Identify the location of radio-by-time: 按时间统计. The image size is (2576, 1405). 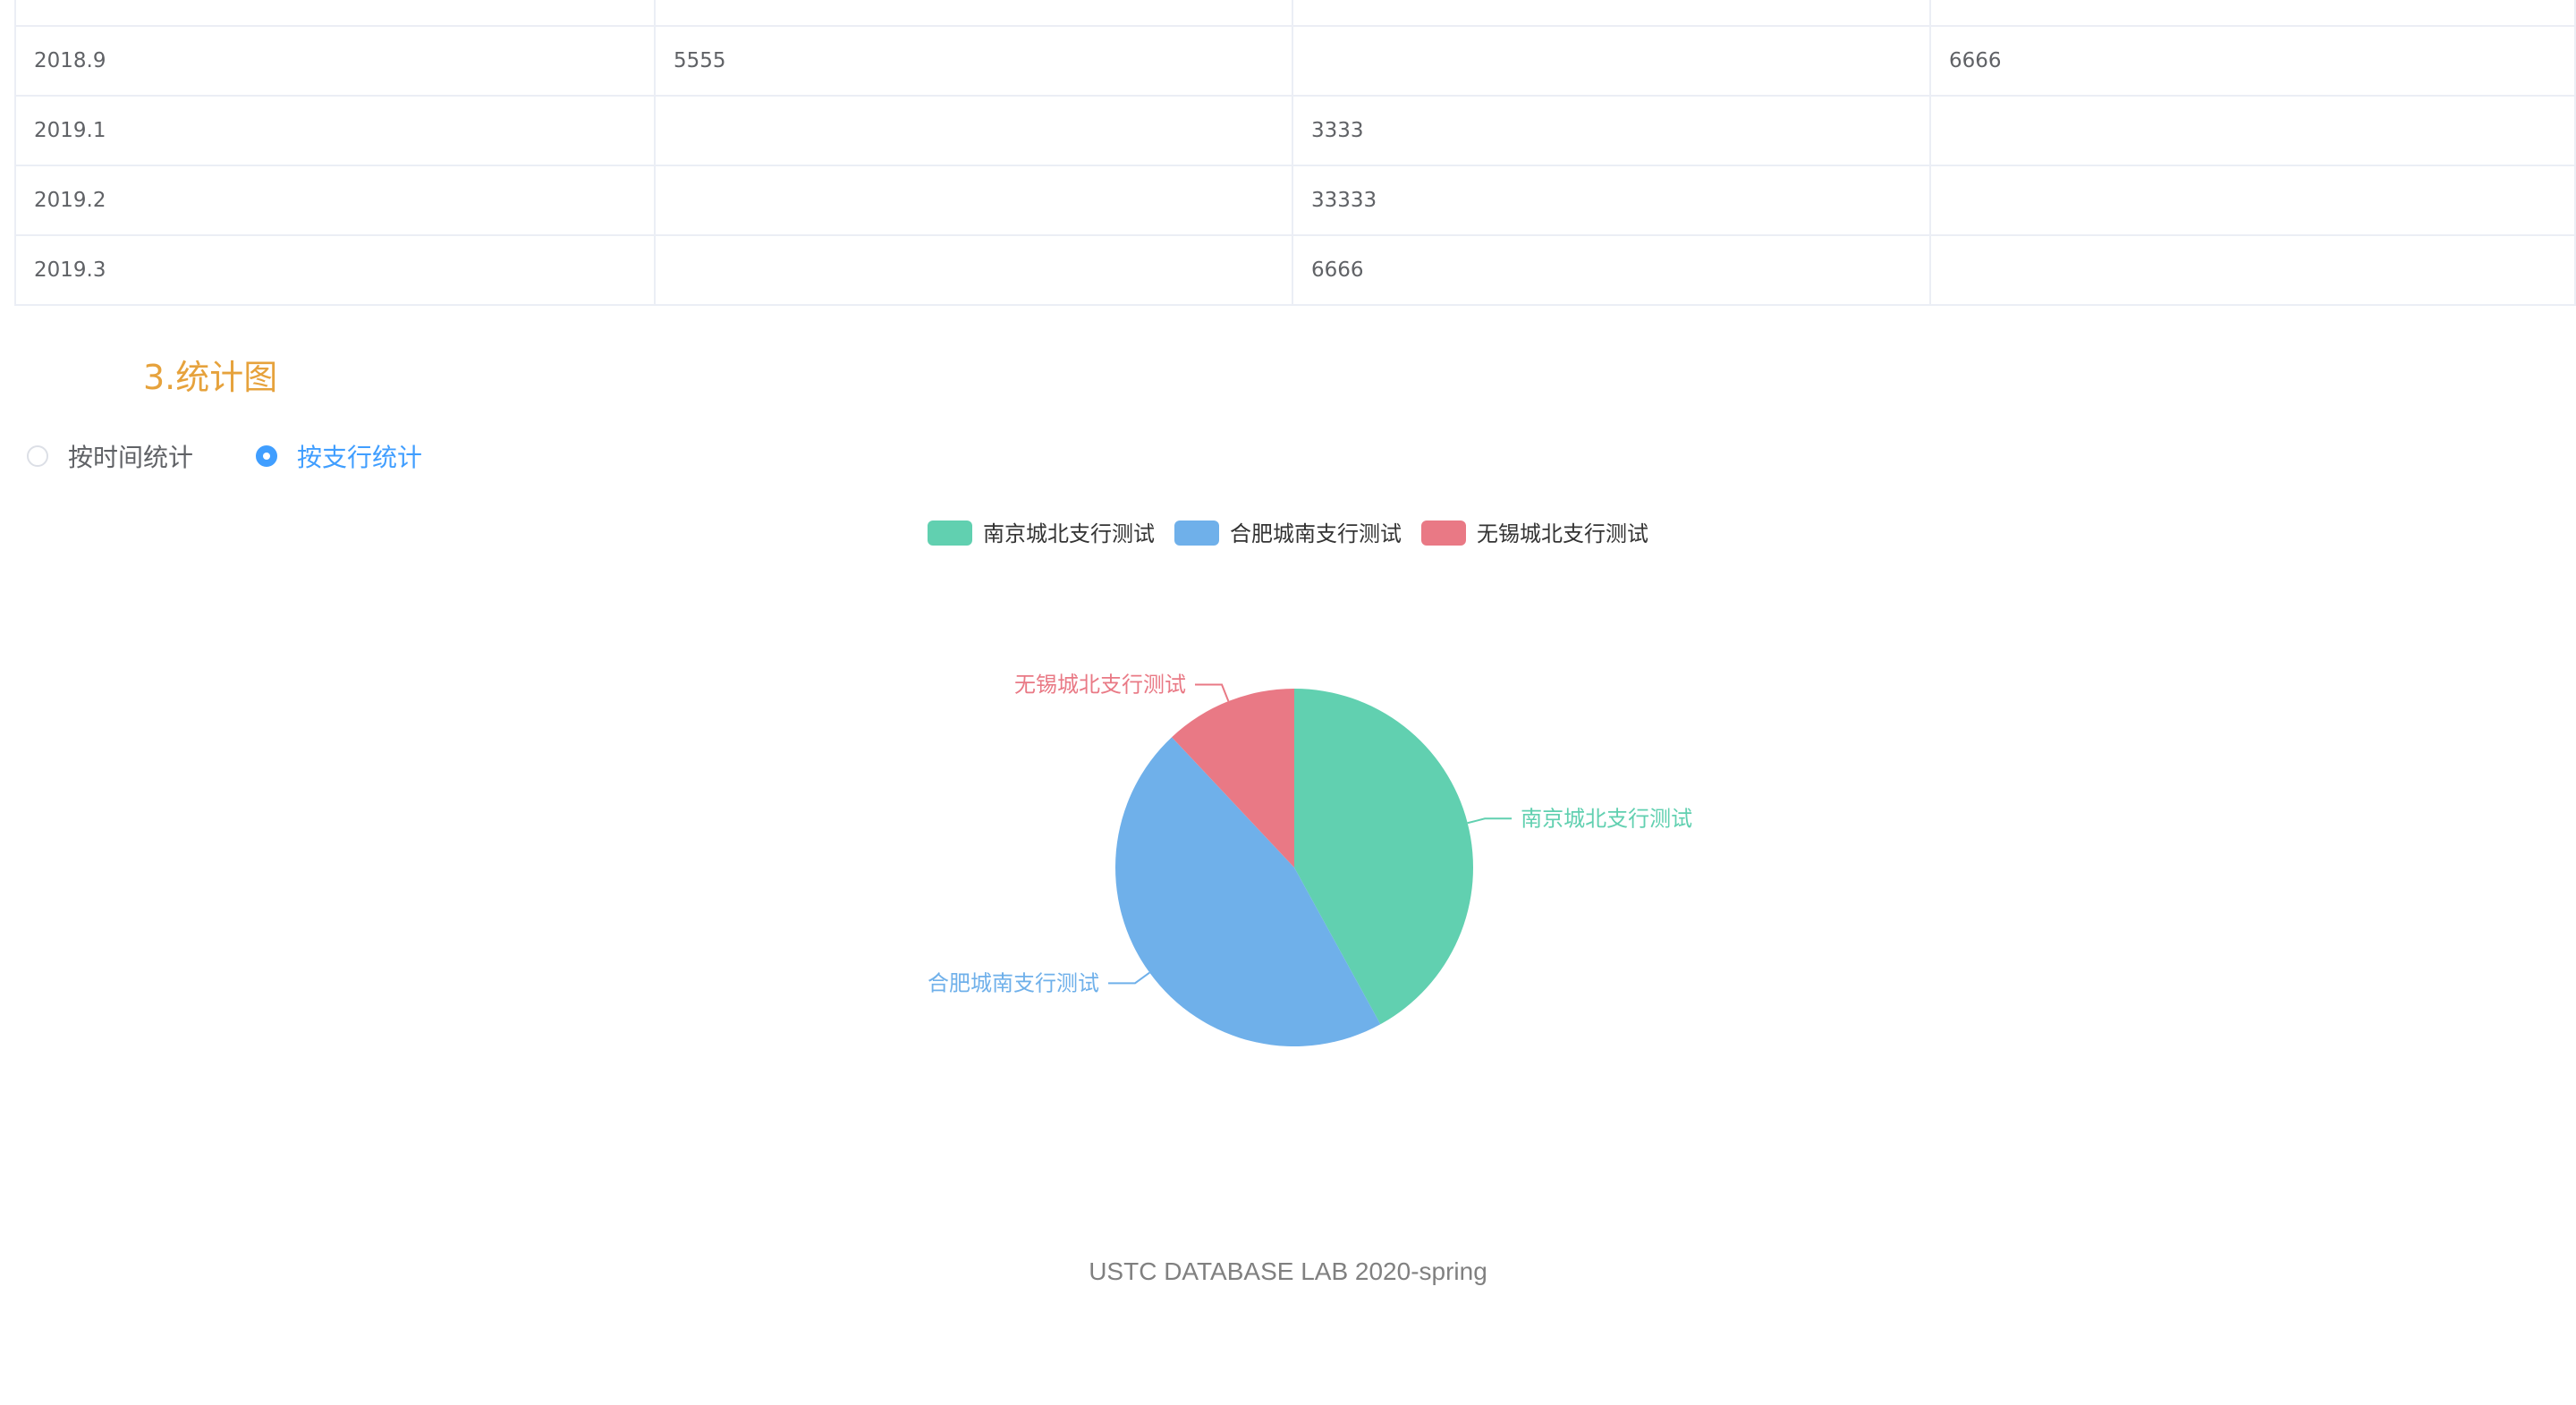
(110, 456).